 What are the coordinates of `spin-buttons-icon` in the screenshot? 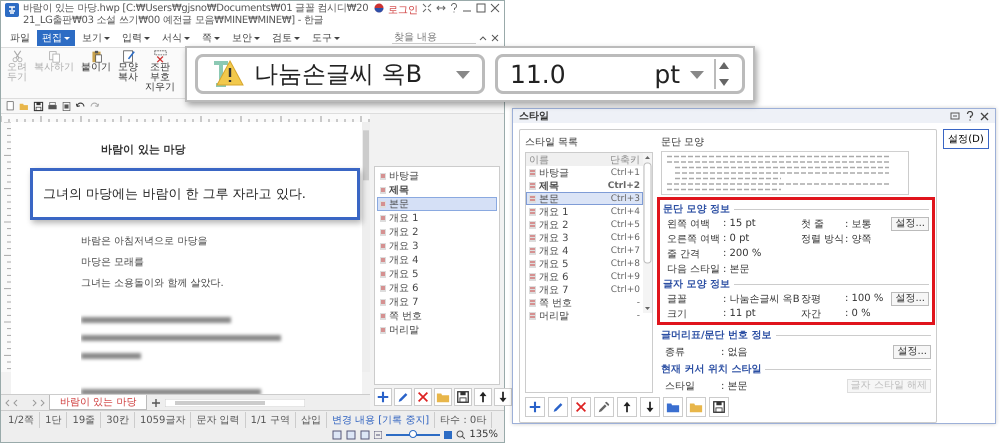 It's located at (722, 74).